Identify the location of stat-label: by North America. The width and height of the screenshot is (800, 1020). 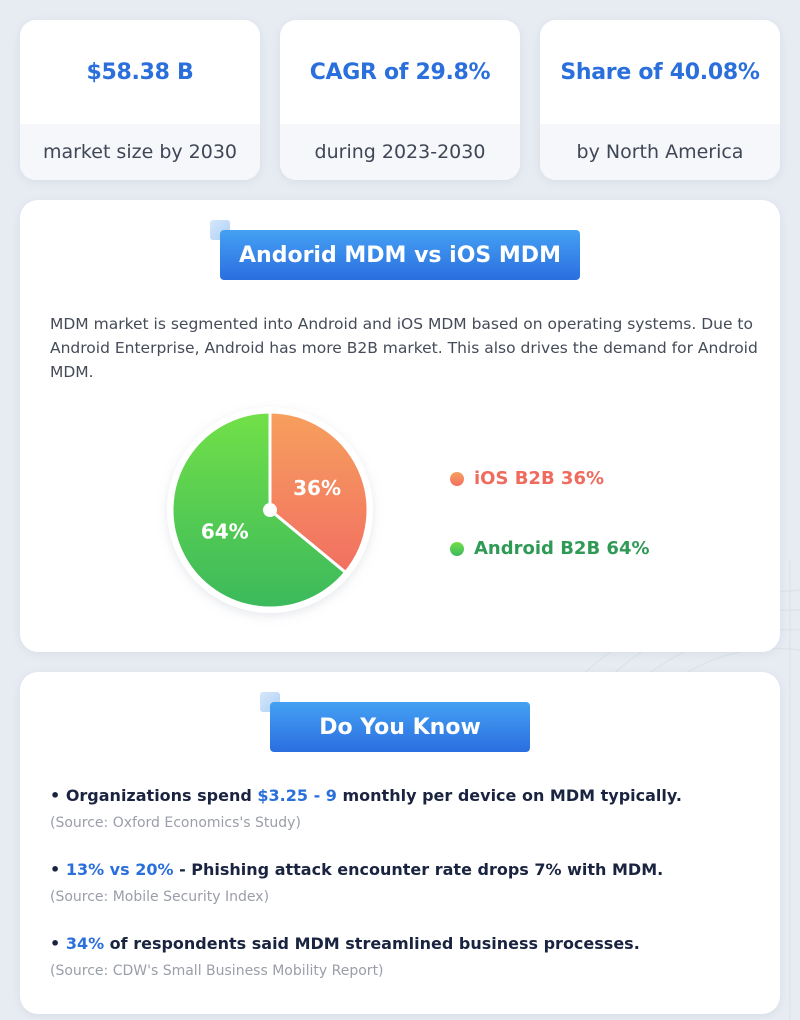
(660, 152).